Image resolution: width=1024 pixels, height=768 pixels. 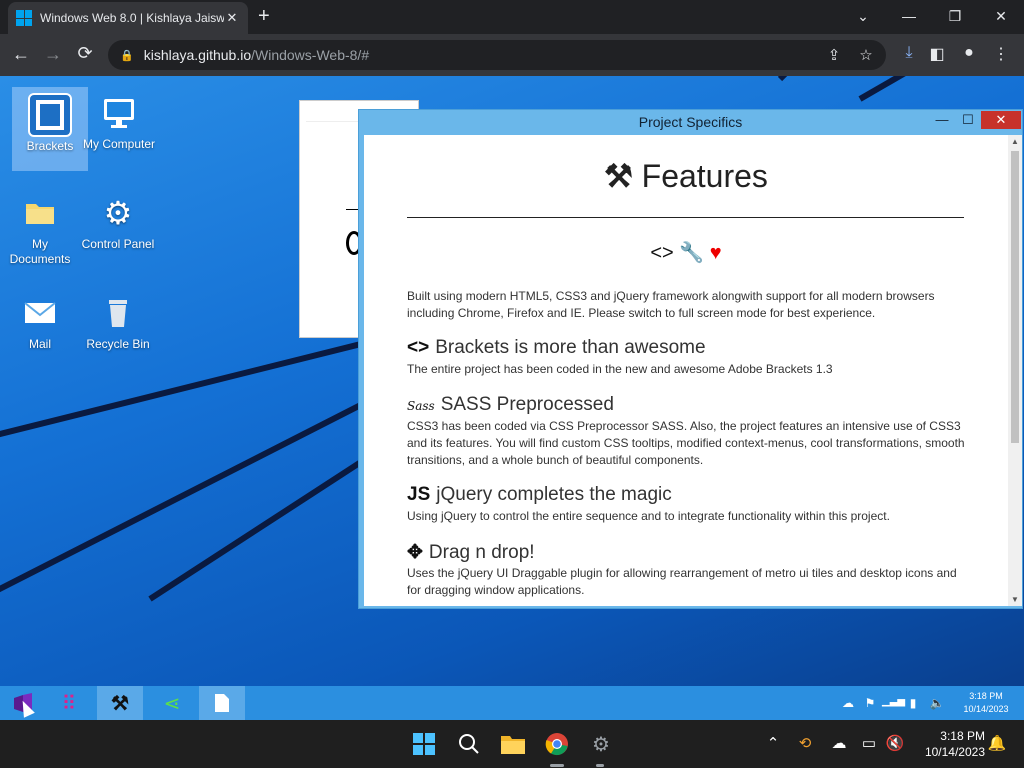 I want to click on desktop-icon-control-panel: ⚙ Control Panel, so click(x=118, y=221).